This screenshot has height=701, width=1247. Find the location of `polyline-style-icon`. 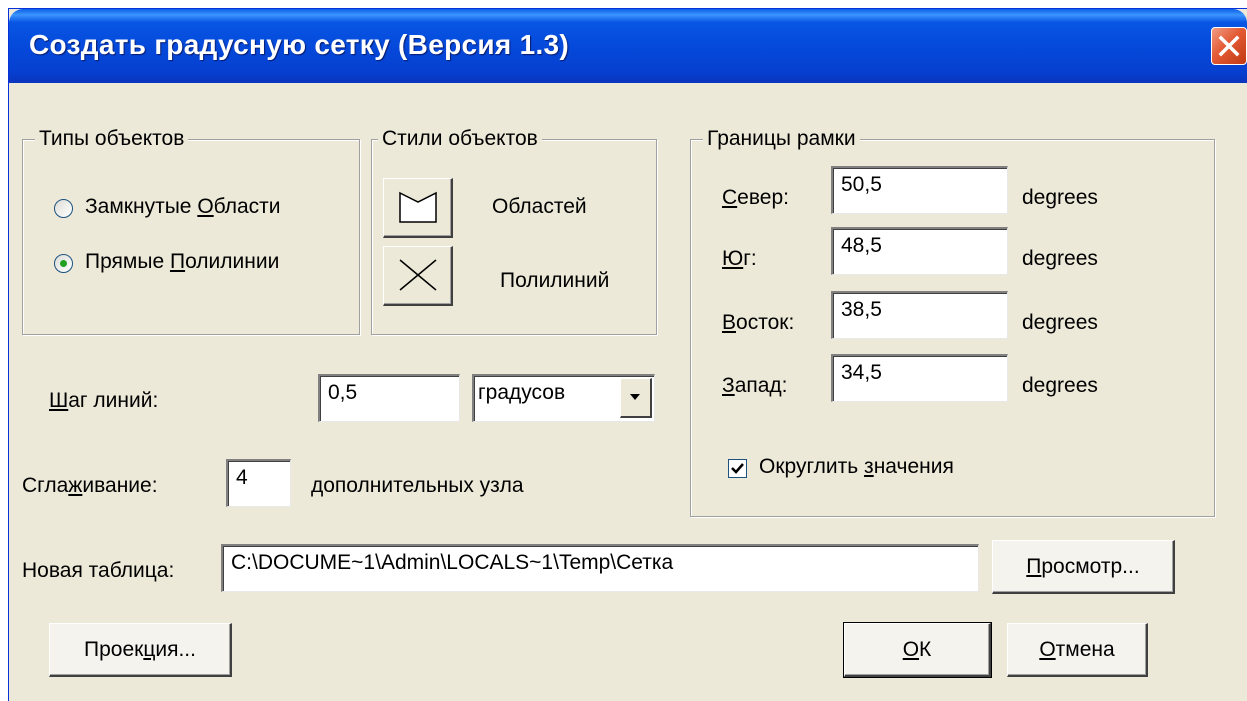

polyline-style-icon is located at coordinates (418, 275).